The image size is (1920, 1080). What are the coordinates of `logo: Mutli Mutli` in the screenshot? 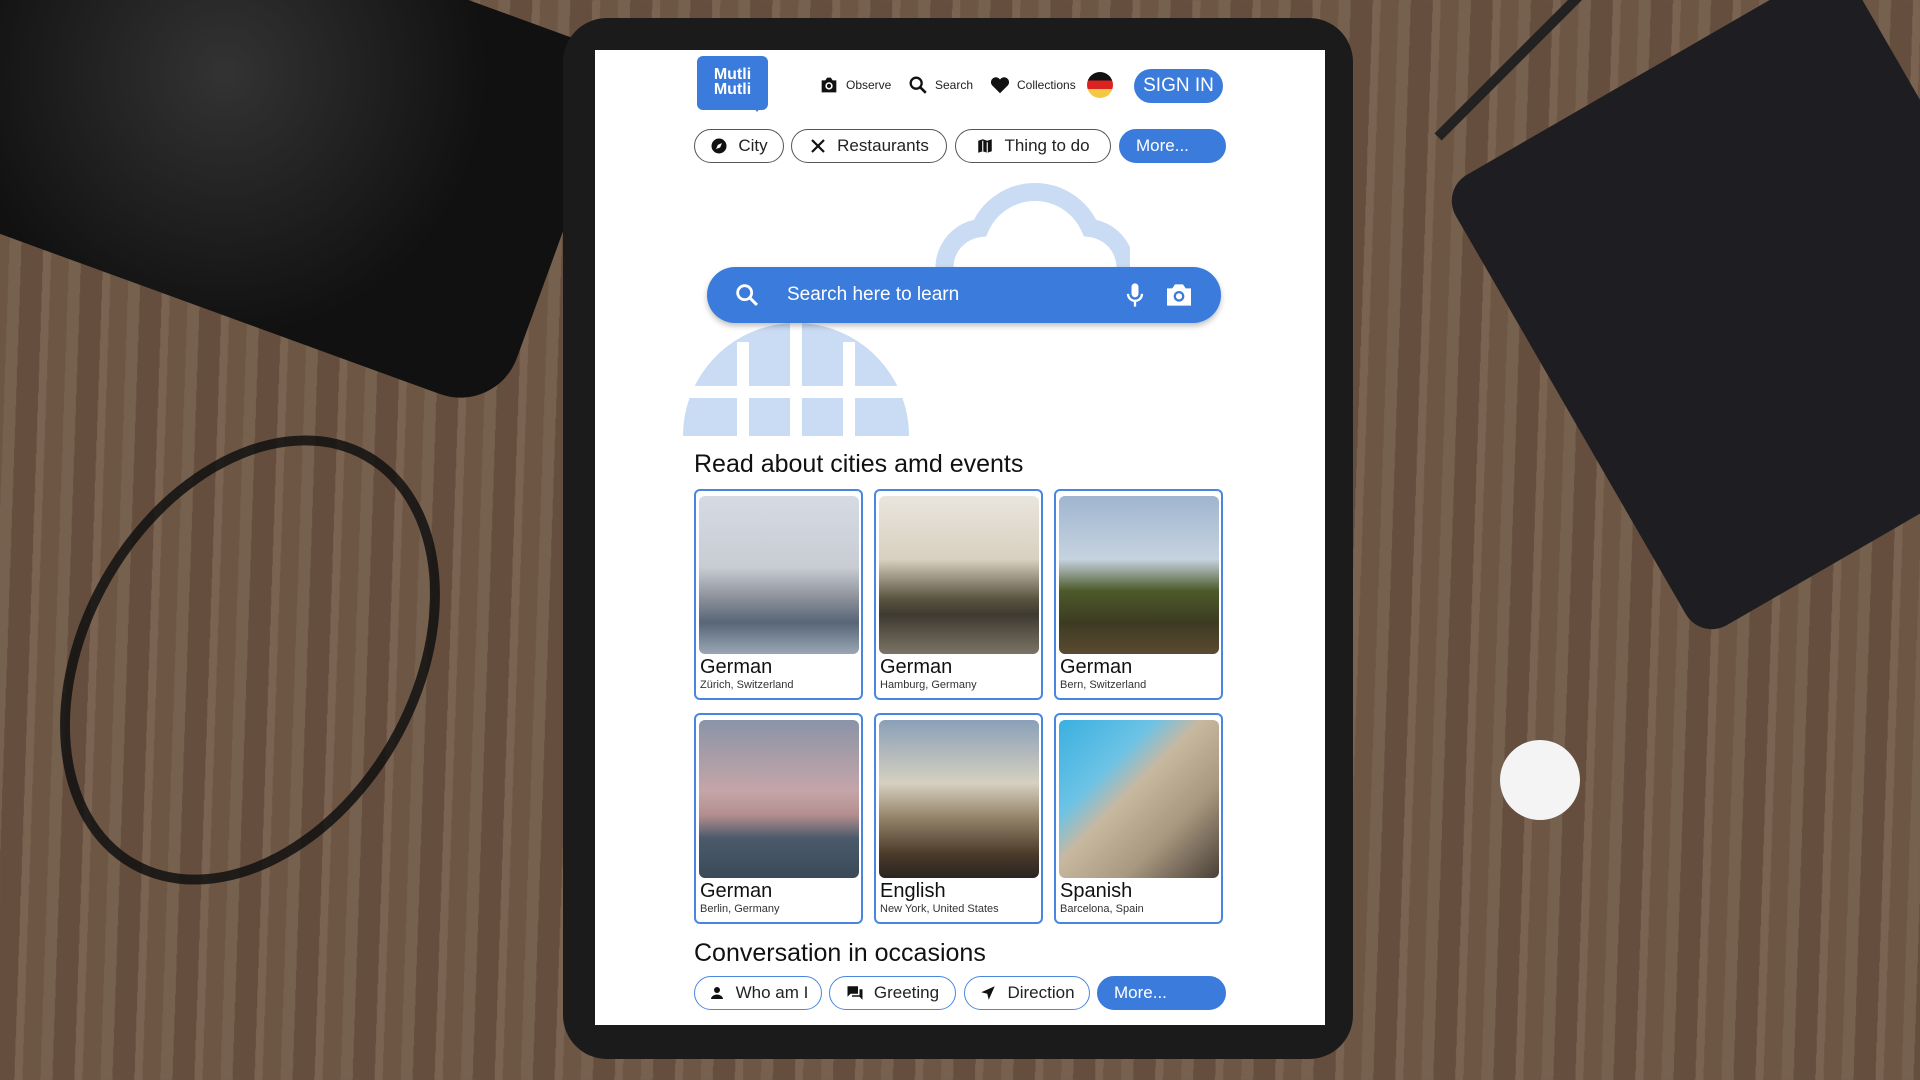 It's located at (732, 84).